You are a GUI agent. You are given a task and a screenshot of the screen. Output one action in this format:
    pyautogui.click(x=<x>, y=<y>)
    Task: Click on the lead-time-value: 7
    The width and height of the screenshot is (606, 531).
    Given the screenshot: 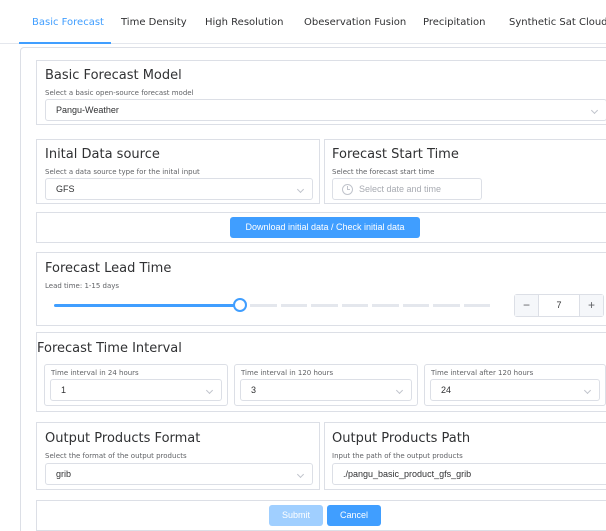 What is the action you would take?
    pyautogui.click(x=559, y=305)
    